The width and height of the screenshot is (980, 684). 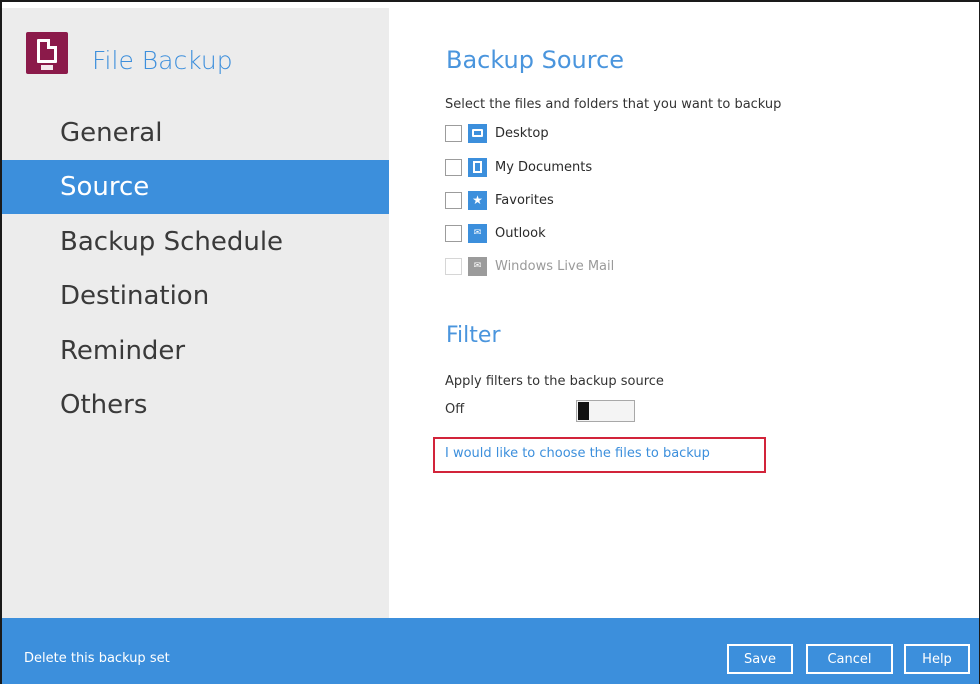 What do you see at coordinates (554, 381) in the screenshot?
I see `filter-description: Apply filters to the backup source` at bounding box center [554, 381].